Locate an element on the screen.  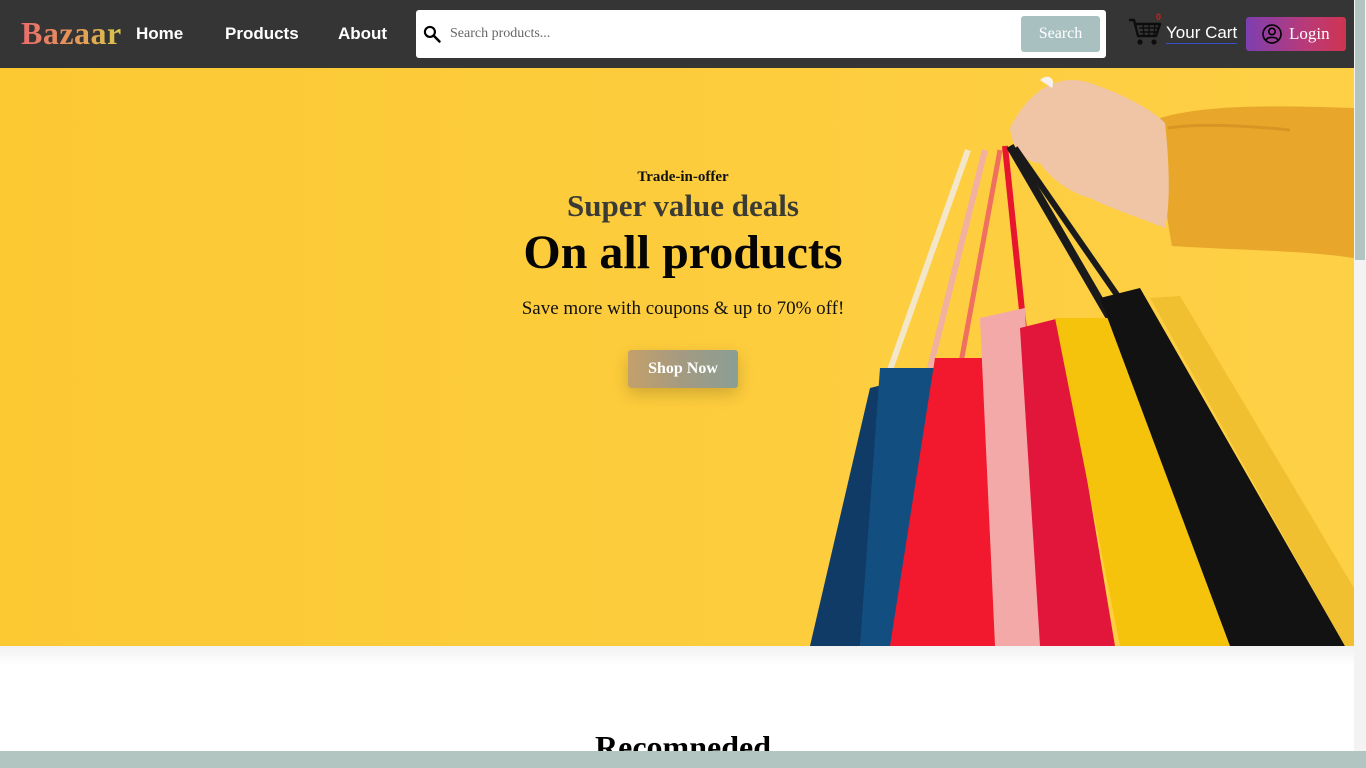
hero-description: Save more with coupons & up to 70% off! is located at coordinates (683, 308).